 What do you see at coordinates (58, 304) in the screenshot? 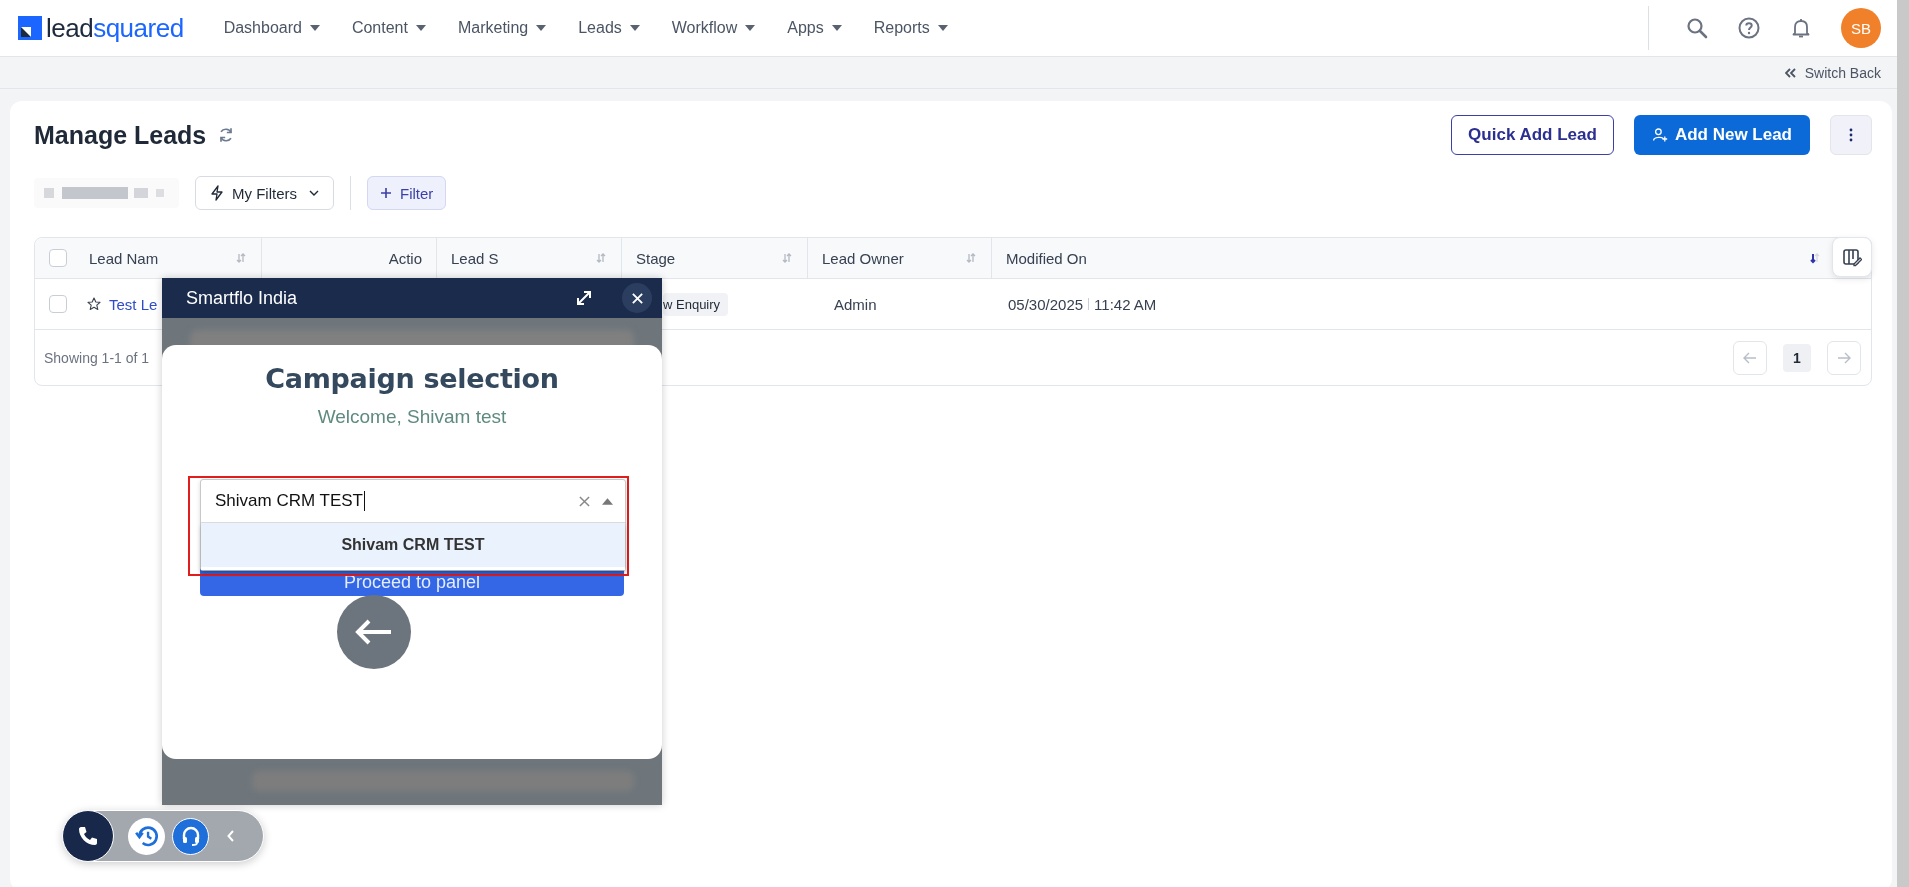
I see `row-checkbox` at bounding box center [58, 304].